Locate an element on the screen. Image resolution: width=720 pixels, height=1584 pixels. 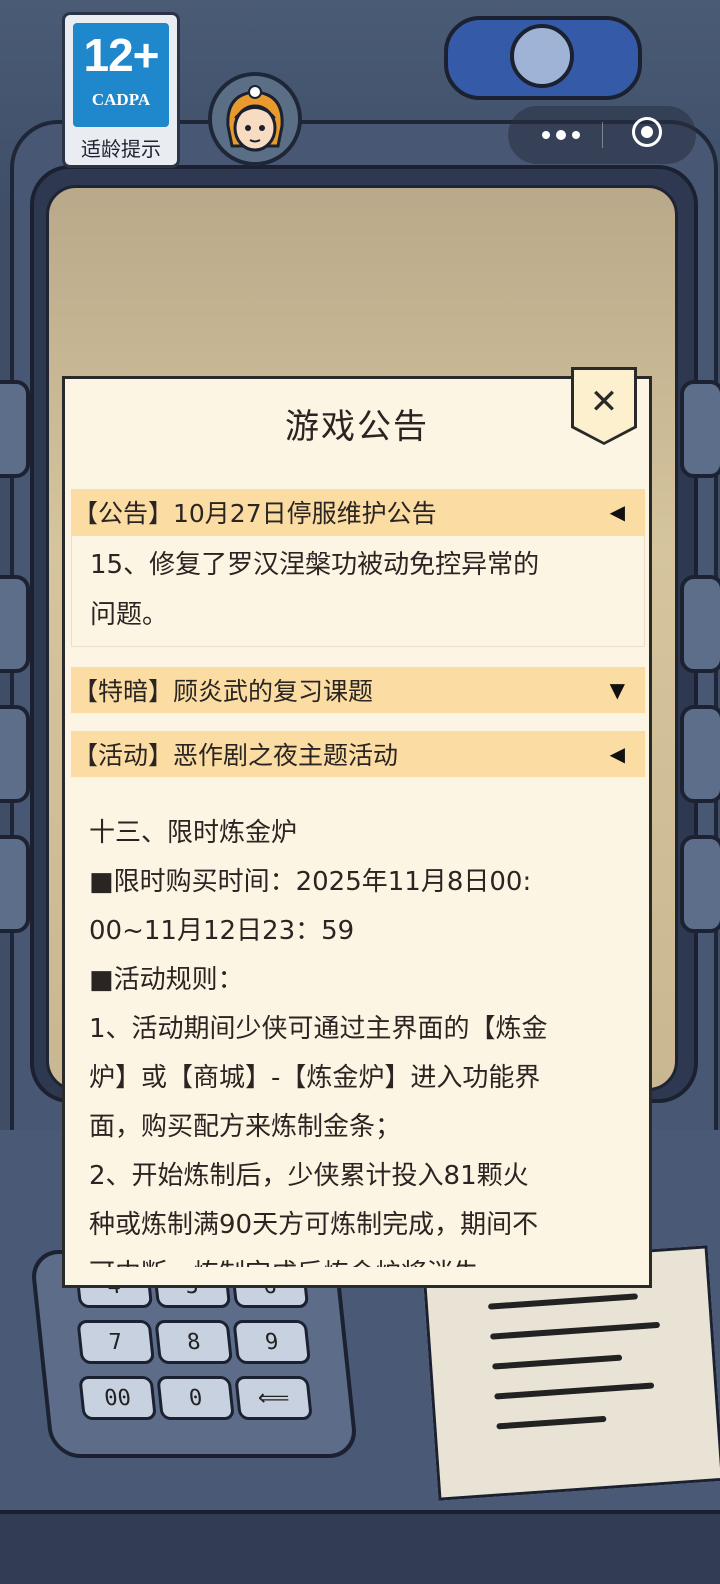
keypad-key: 0 is located at coordinates (195, 1398).